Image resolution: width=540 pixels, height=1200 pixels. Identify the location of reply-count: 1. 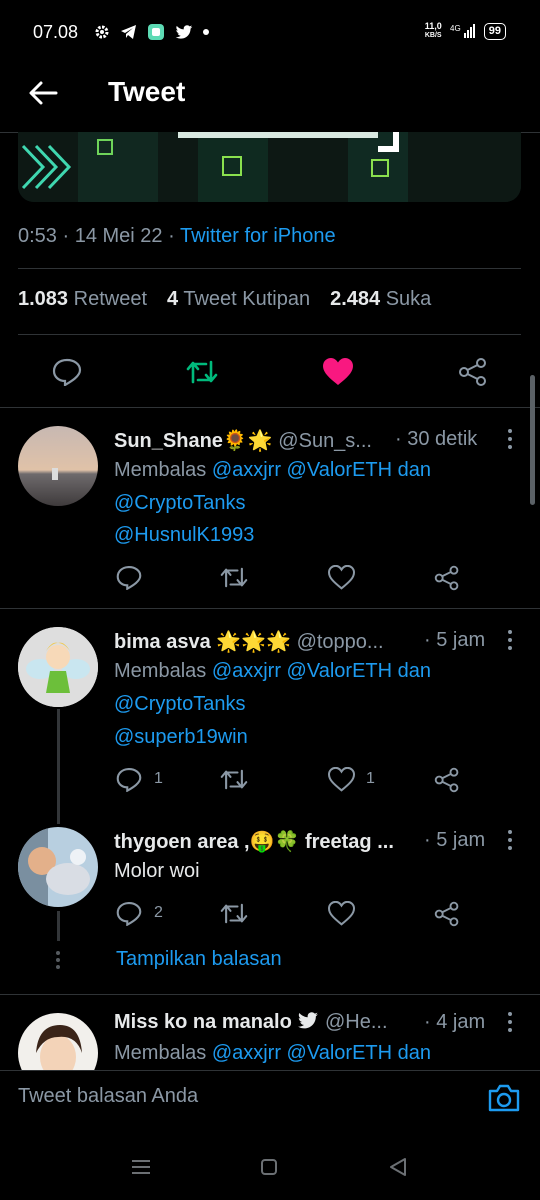
(158, 778).